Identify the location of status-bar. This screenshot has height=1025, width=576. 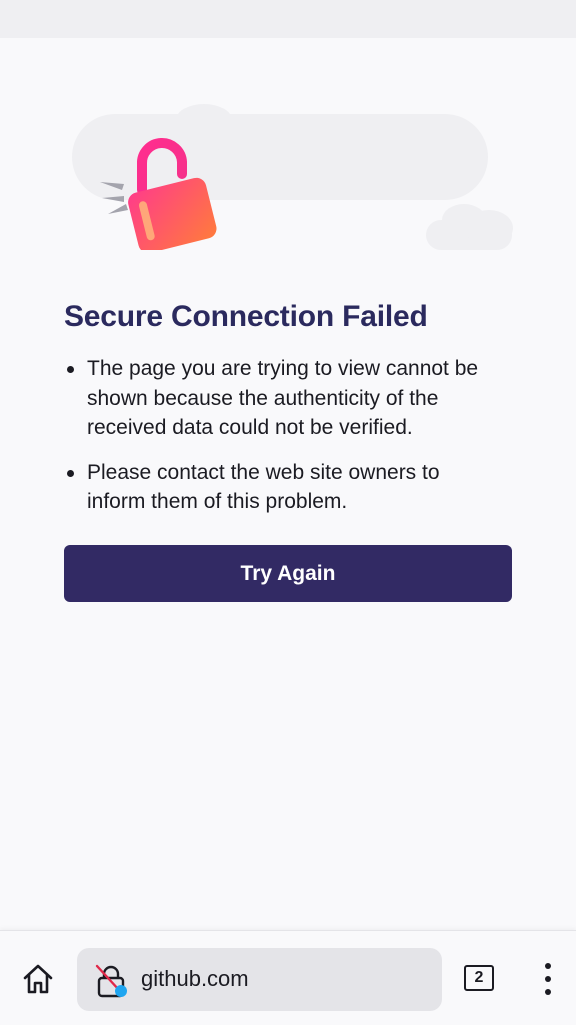
(288, 19).